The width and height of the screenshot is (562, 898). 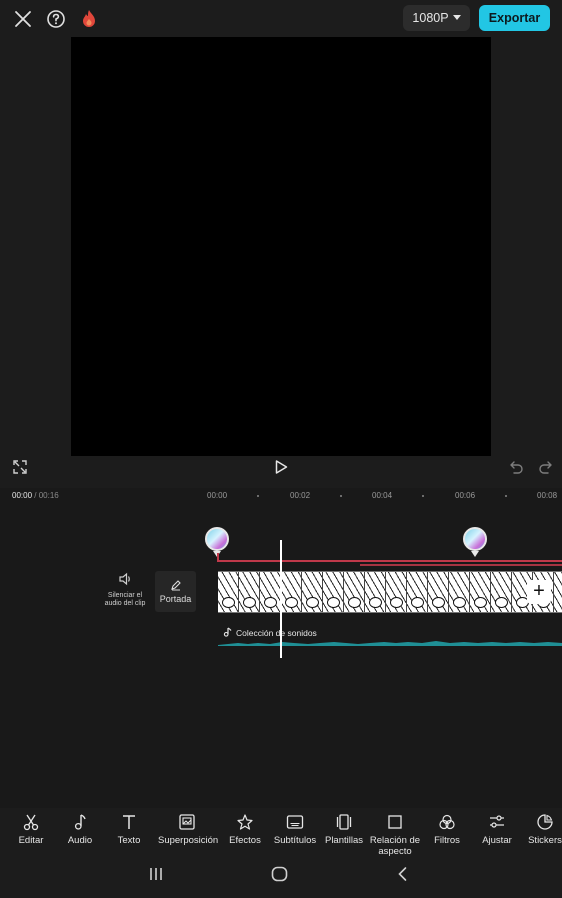 I want to click on close-icon, so click(x=23, y=19).